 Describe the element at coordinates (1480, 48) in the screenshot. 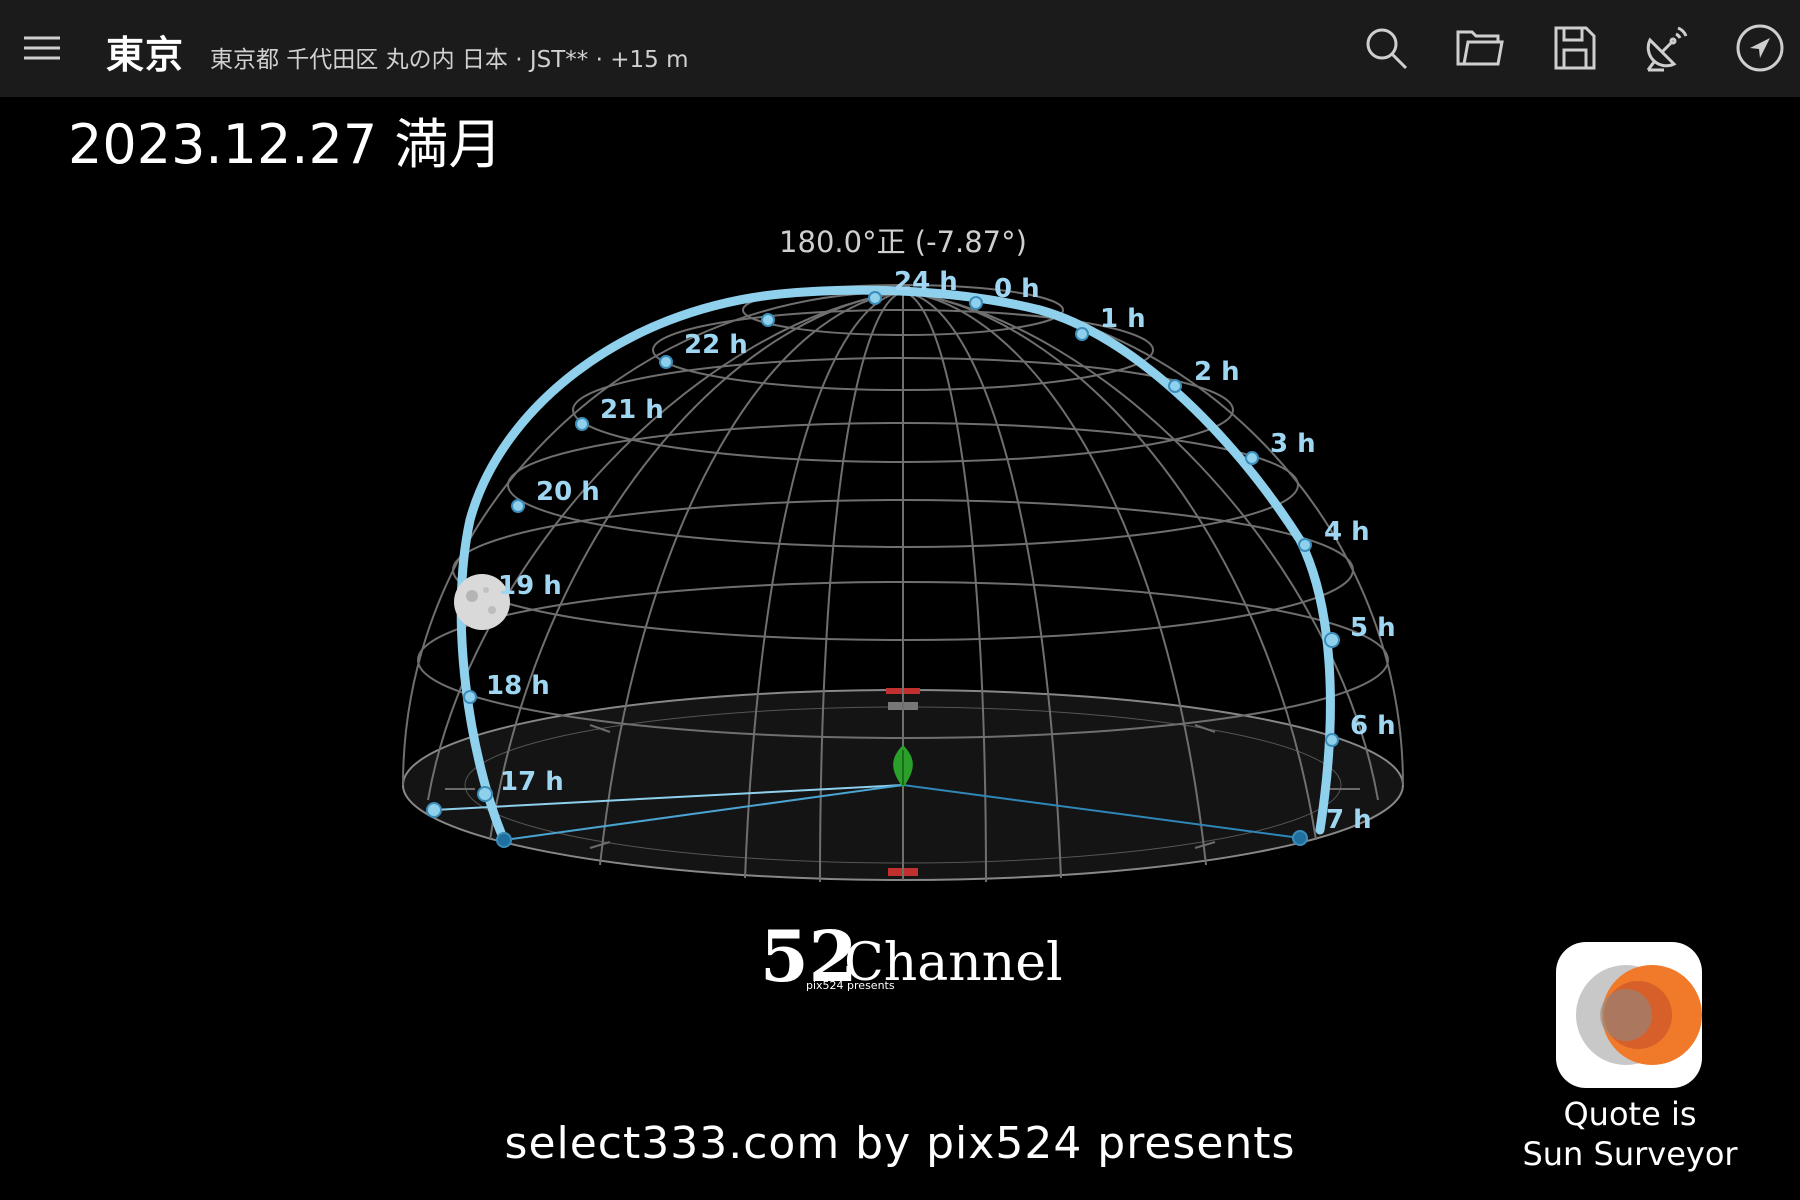

I see `folder-icon` at that location.